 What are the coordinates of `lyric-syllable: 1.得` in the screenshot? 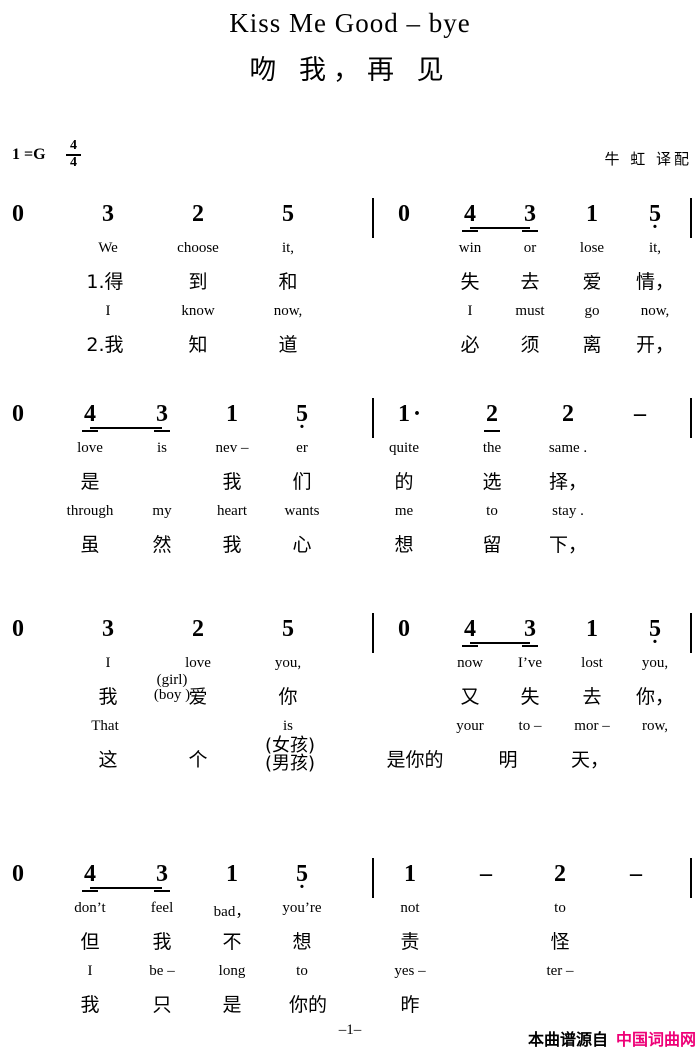 It's located at (105, 282).